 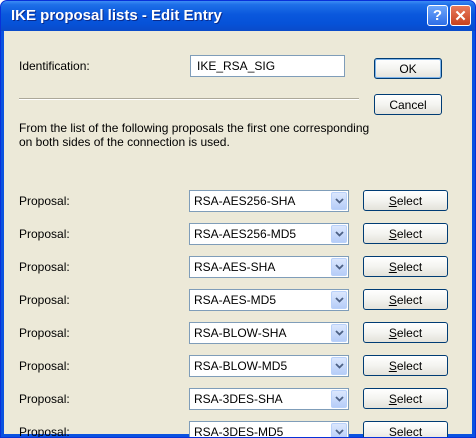 I want to click on title-bar: IKE proposal lists - Edit Entry ? ✕, so click(x=238, y=16).